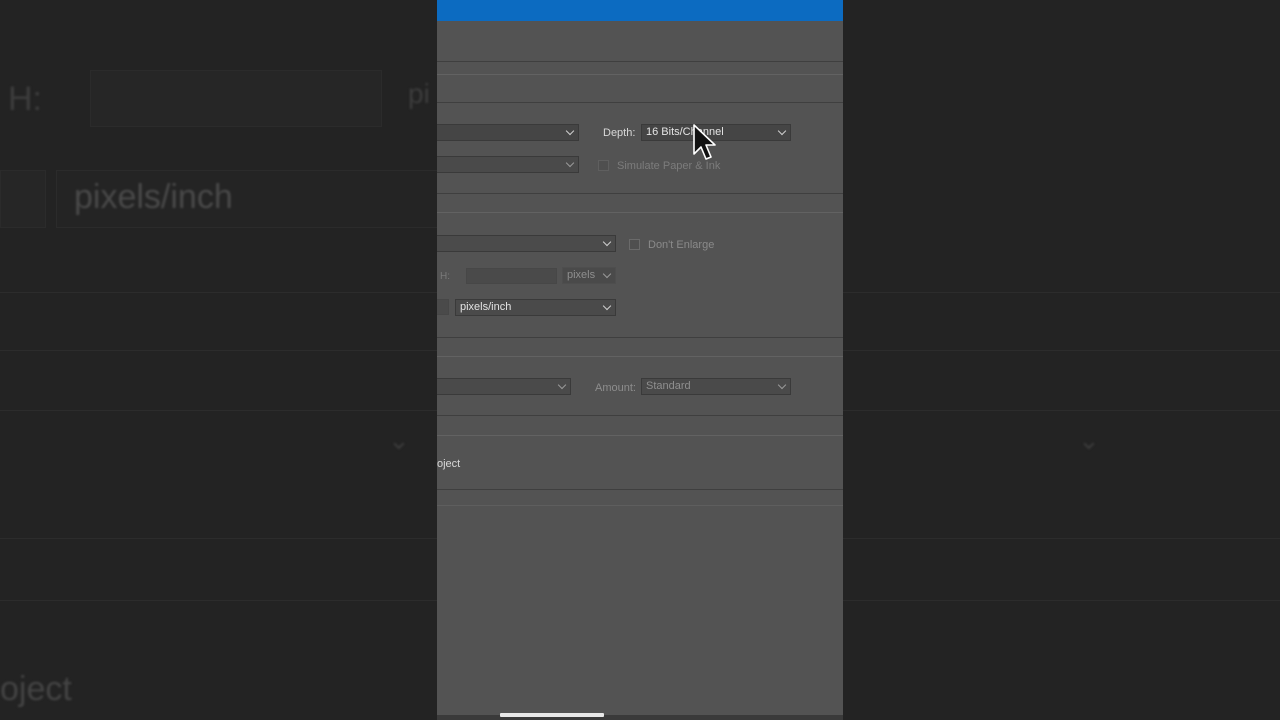 The width and height of the screenshot is (1280, 720). I want to click on bg-chevron-down-icon: ⌄, so click(399, 440).